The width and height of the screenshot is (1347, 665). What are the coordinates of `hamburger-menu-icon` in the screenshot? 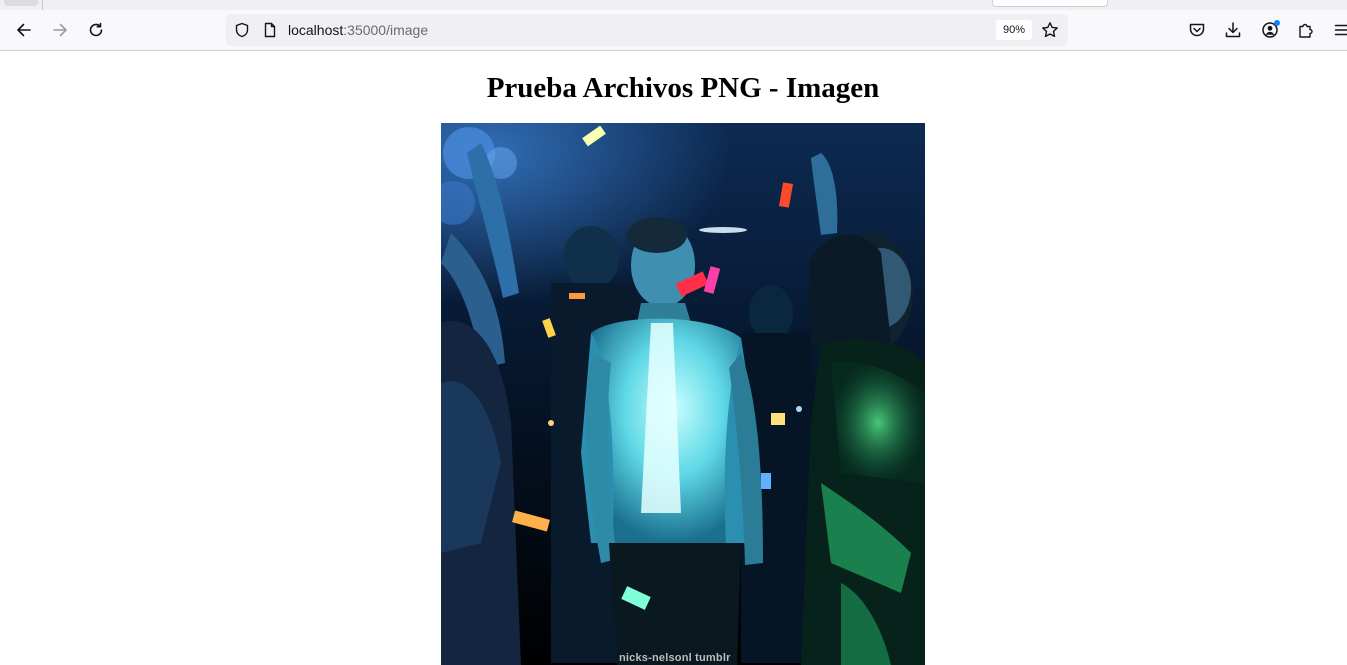 It's located at (1340, 30).